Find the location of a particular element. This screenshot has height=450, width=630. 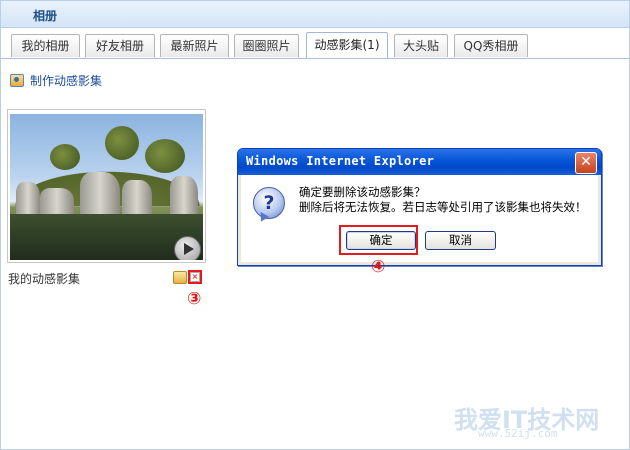

tab-bar: 我的相册 好友相册 最新照片 圈圈照片 动感影集(1) 大头贴 QQ秀相册 is located at coordinates (315, 43).